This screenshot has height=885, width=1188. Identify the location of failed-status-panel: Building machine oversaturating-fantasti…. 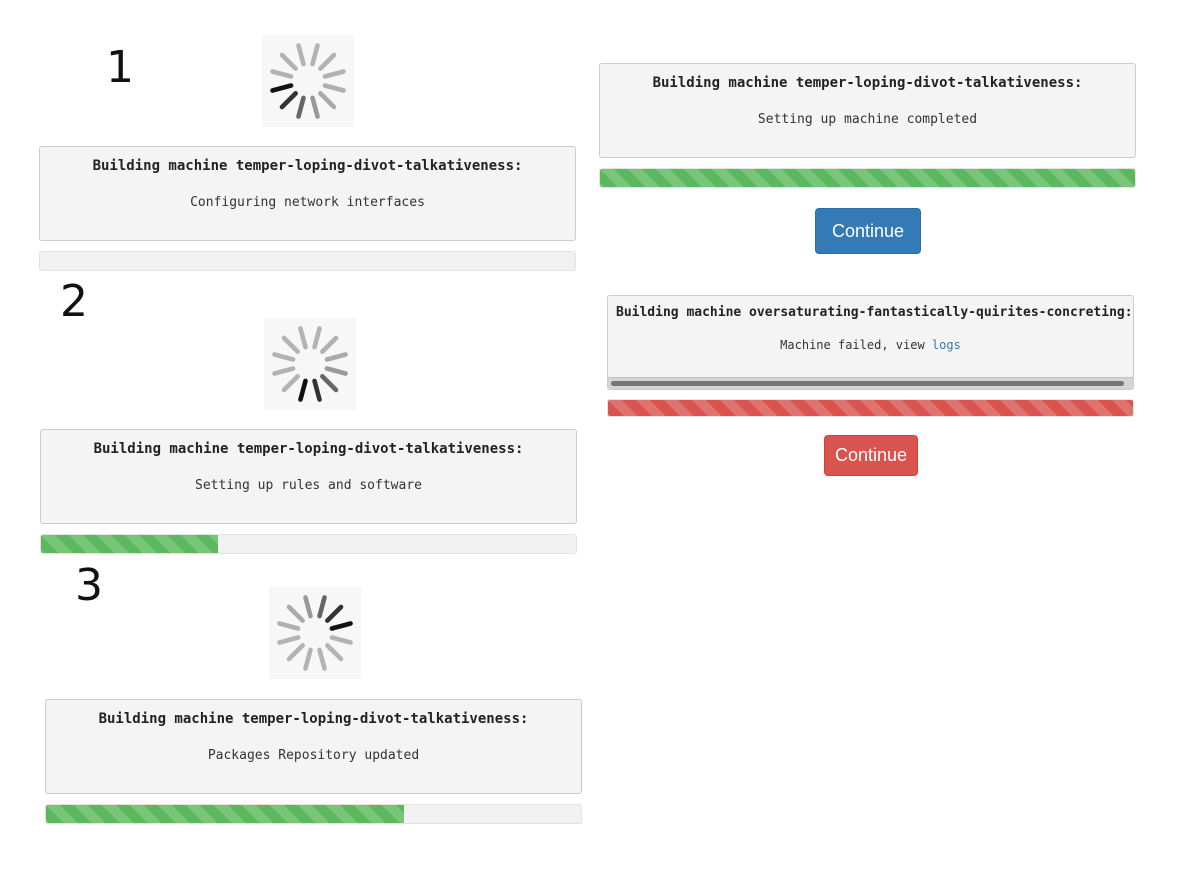
(870, 342).